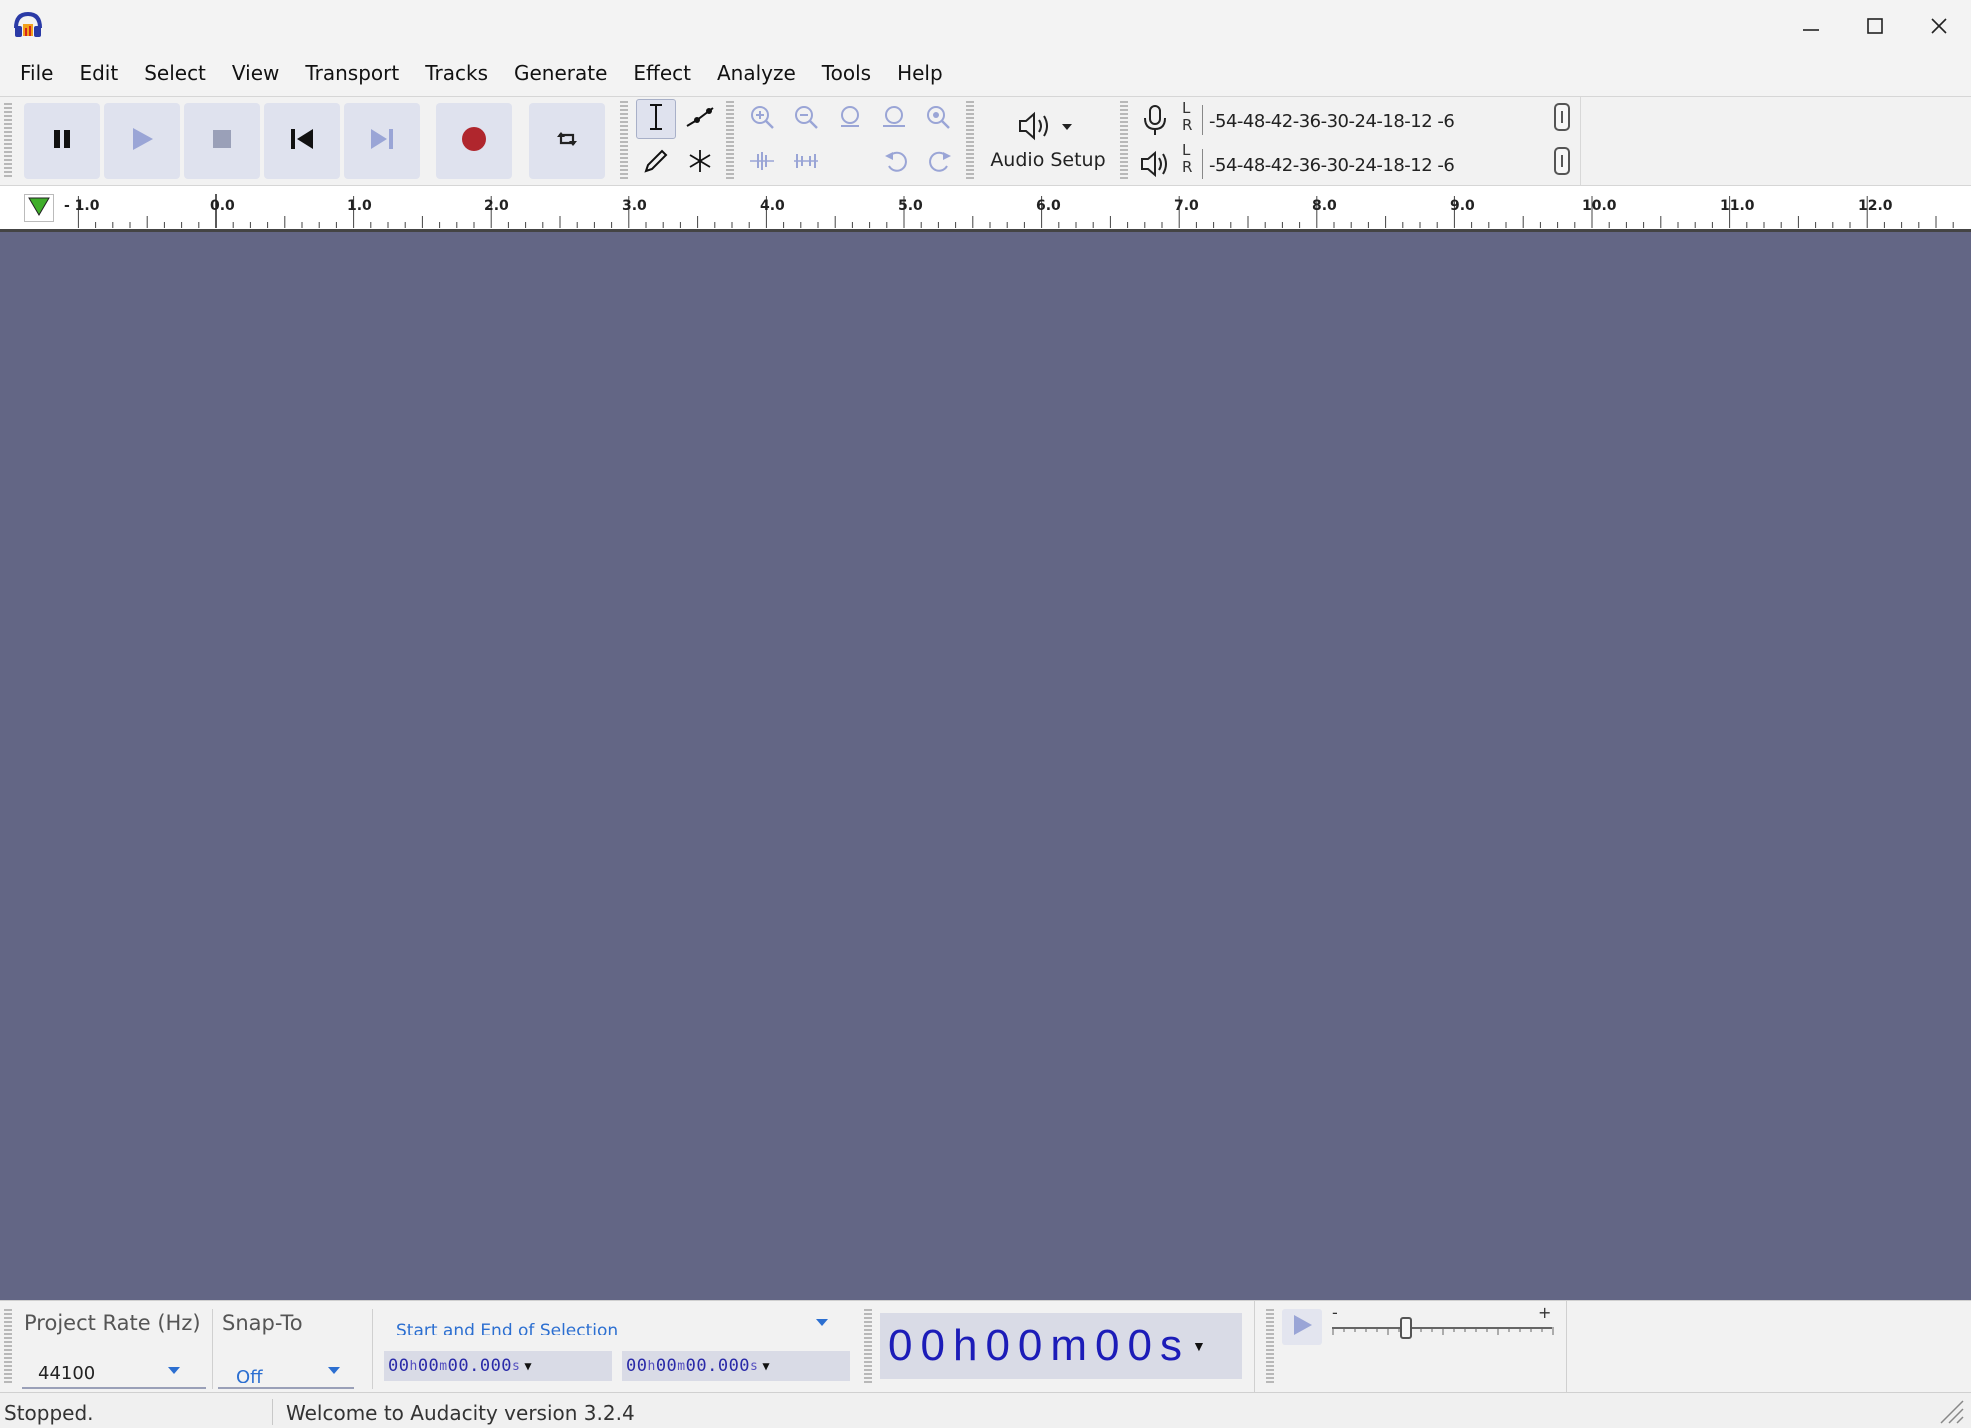 The image size is (1971, 1428). Describe the element at coordinates (8, 1347) in the screenshot. I see `selection-toolbar-grip` at that location.